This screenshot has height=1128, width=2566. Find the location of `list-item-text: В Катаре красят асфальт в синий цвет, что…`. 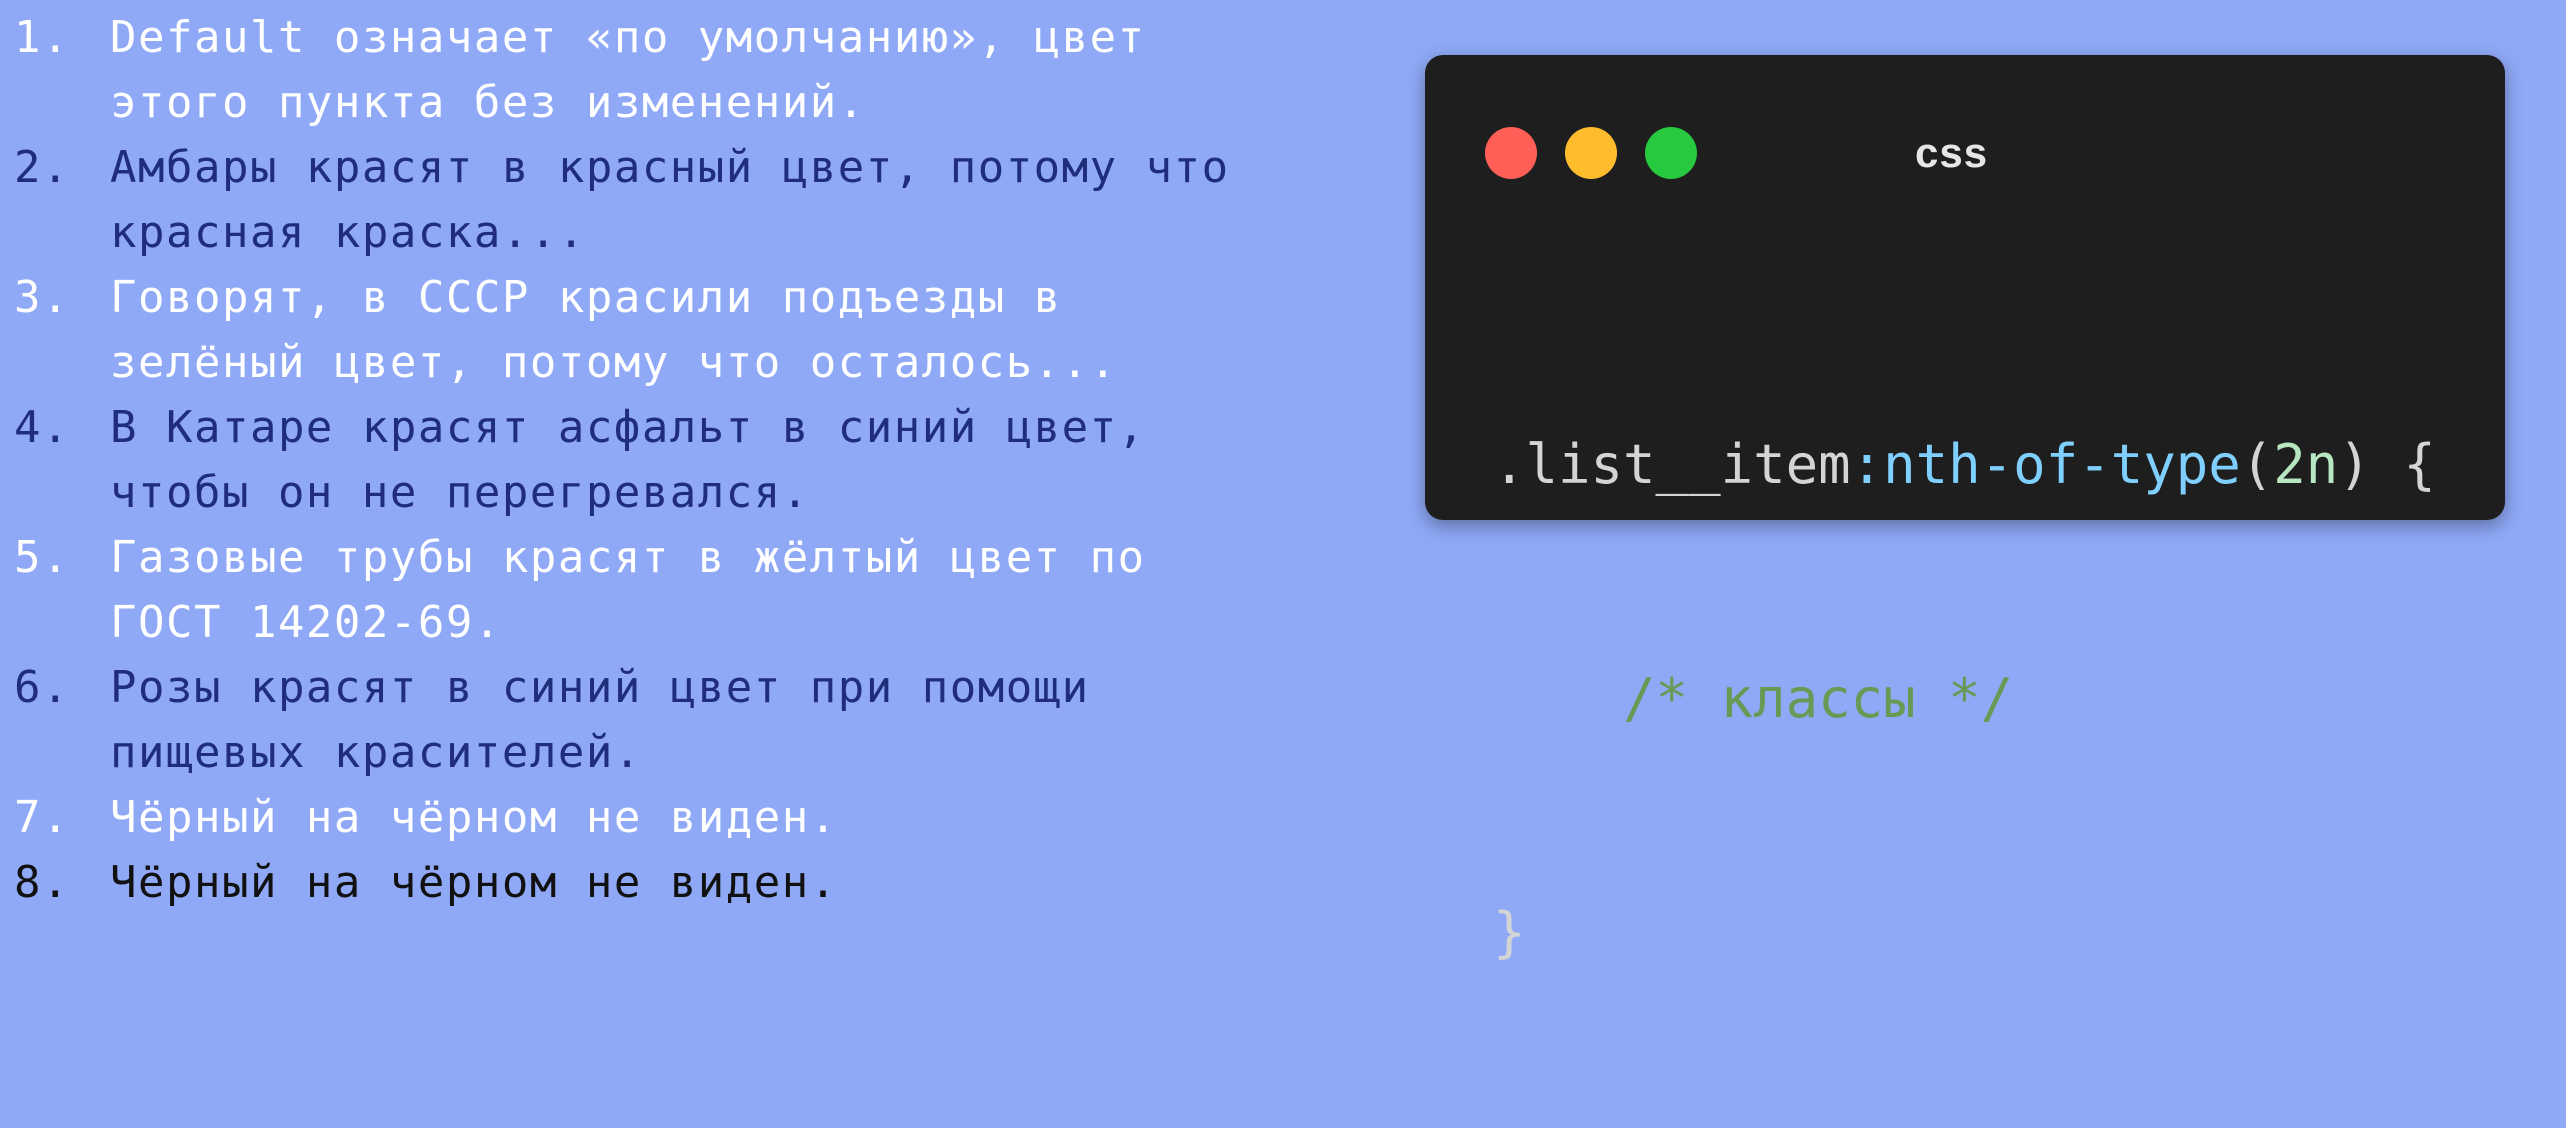

list-item-text: В Катаре красят асфальт в синий цвет, что… is located at coordinates (628, 460).